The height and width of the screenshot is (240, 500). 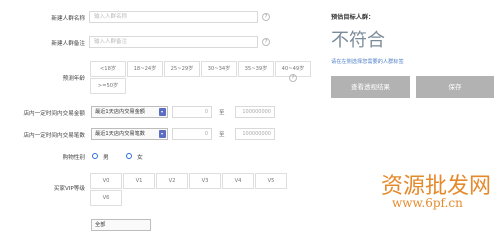 I want to click on age-option: 35~39岁, so click(x=256, y=69).